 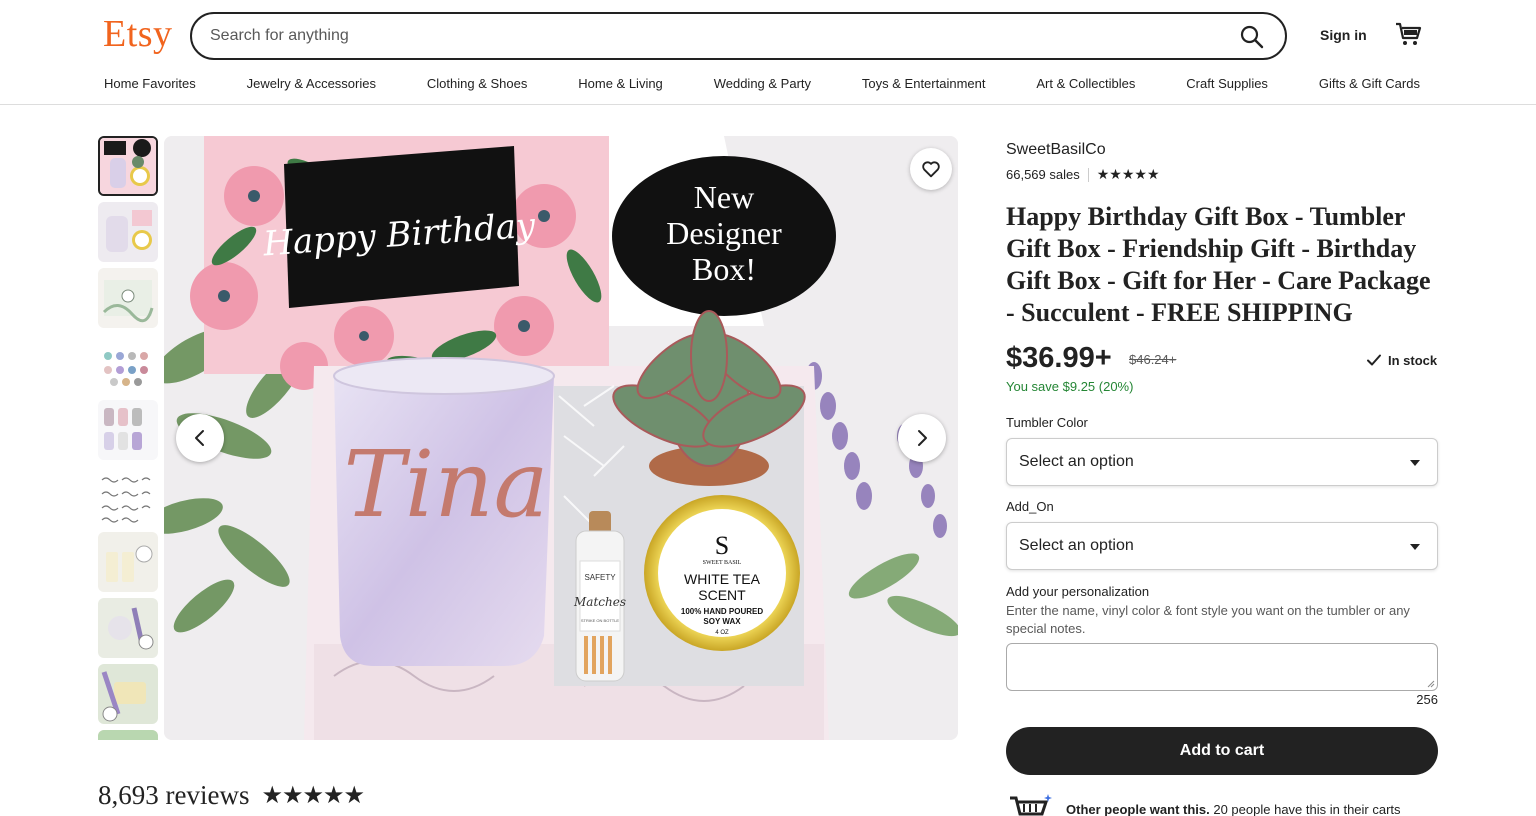 I want to click on nav-item-gifts: Gifts & Gift Cards, so click(x=1369, y=85).